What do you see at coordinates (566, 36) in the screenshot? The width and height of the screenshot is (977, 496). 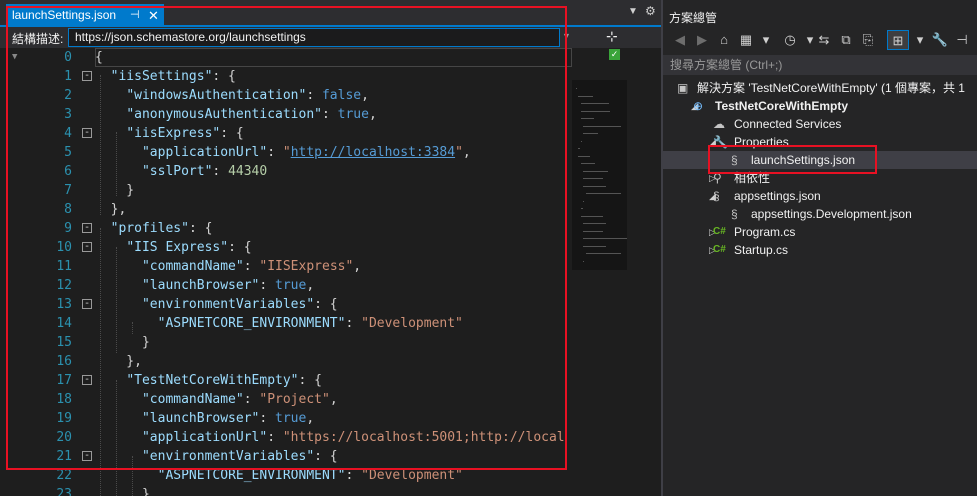 I see `chevron-down-icon: ▼` at bounding box center [566, 36].